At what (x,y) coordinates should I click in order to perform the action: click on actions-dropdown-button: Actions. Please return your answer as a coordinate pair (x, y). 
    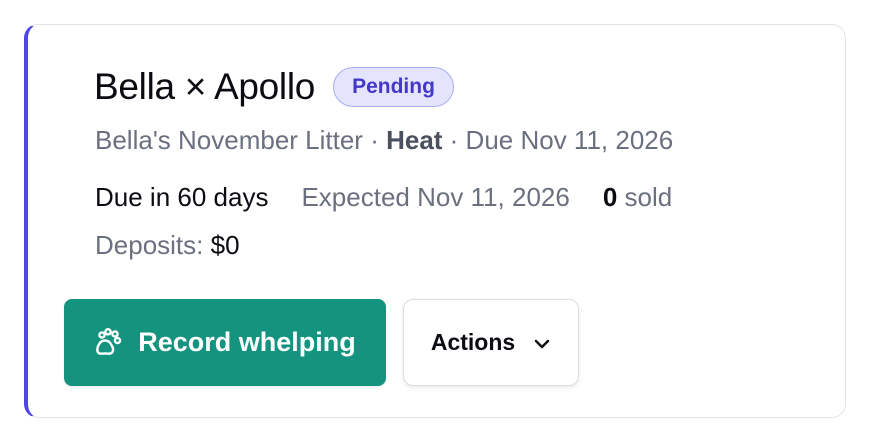
    Looking at the image, I should click on (491, 342).